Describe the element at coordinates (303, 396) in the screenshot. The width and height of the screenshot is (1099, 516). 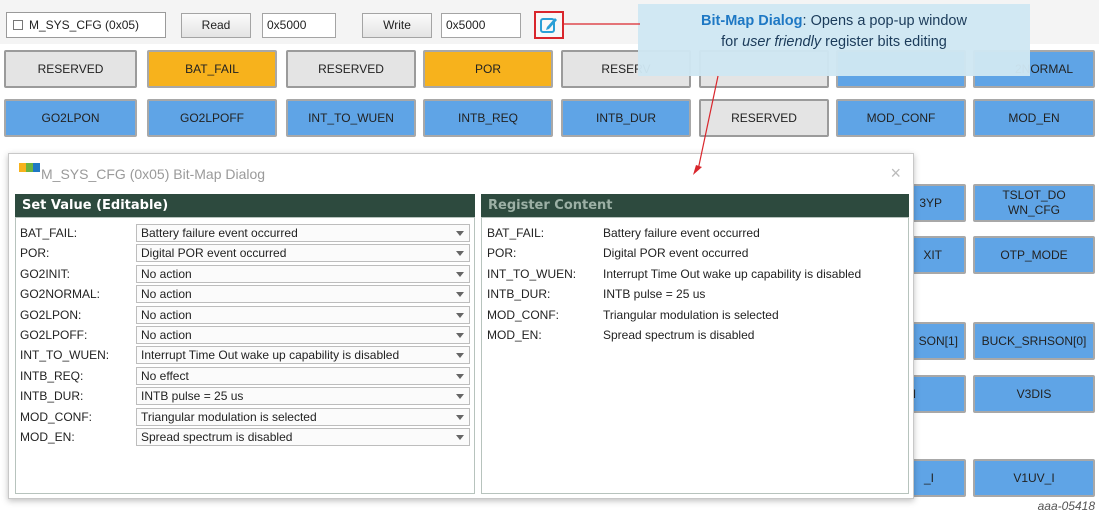
I see `field-select: INTB pulse = 25 us` at that location.